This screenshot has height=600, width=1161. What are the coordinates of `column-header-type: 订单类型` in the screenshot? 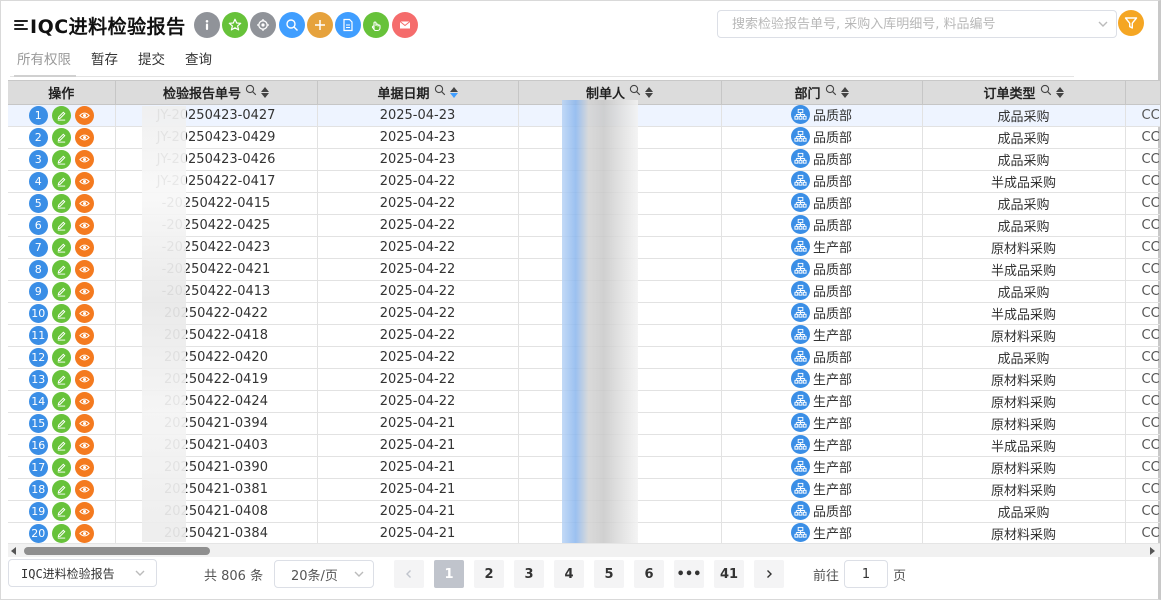 It's located at (1024, 93).